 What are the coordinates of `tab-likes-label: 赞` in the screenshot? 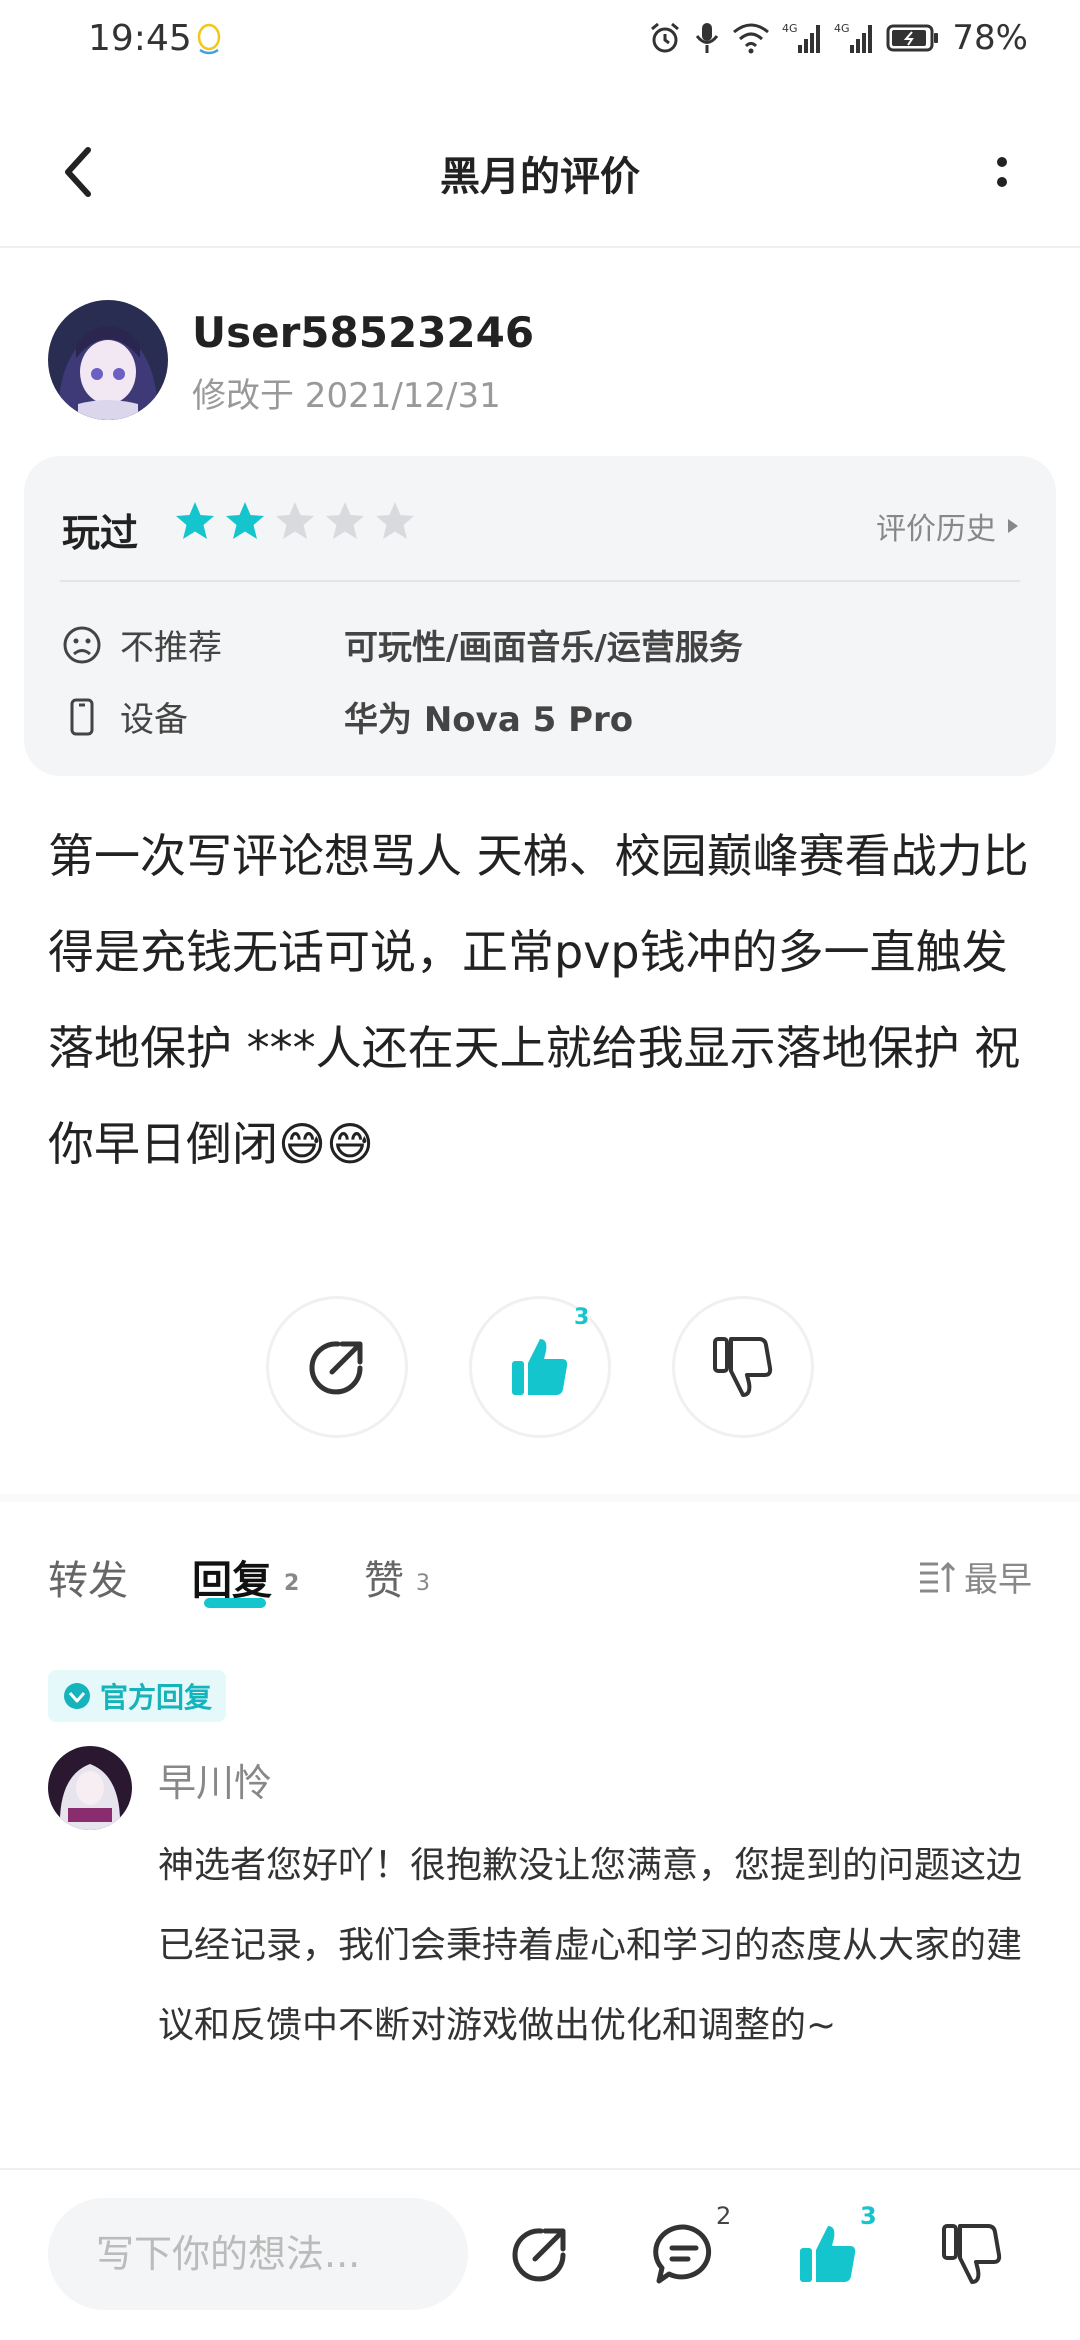 It's located at (384, 1581).